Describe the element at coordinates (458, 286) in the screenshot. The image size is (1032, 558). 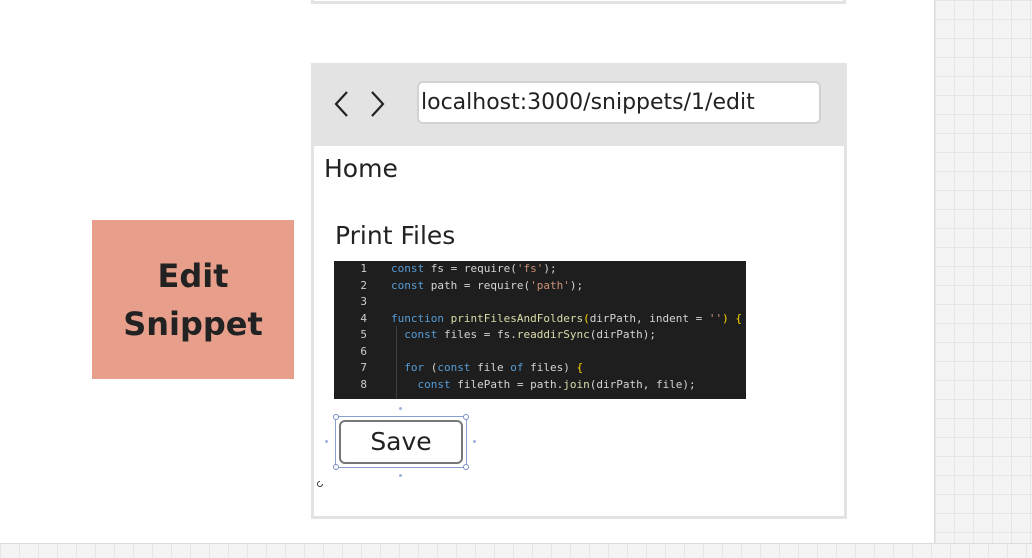
I see `code-line: 2 const path = require('path');` at that location.